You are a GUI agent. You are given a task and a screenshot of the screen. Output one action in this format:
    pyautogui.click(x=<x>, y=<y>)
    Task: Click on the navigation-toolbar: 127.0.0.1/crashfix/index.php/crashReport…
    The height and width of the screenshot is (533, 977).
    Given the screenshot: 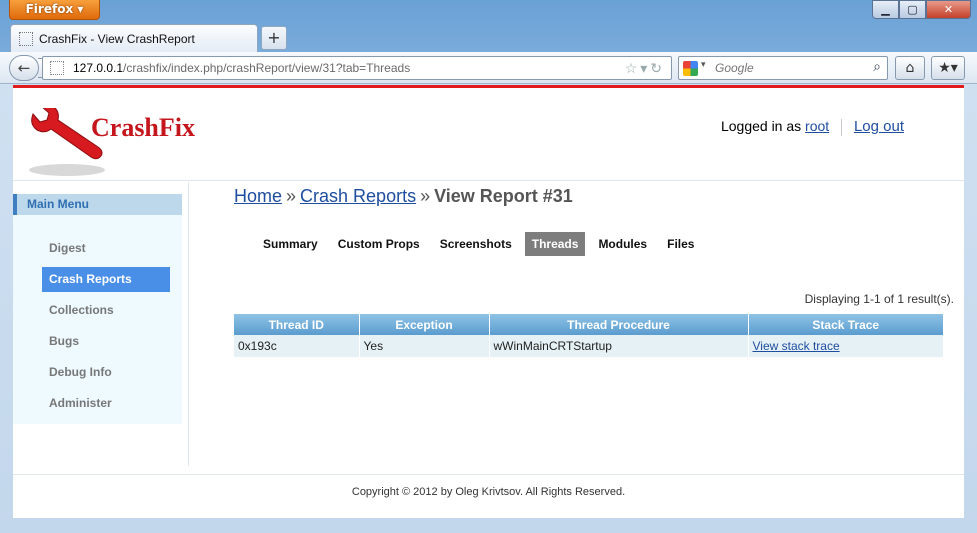 What is the action you would take?
    pyautogui.click(x=488, y=68)
    